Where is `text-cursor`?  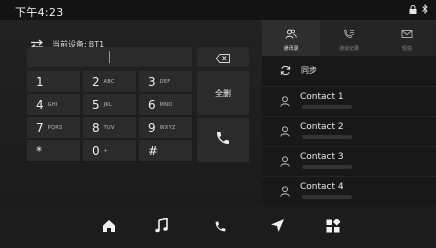 text-cursor is located at coordinates (109, 57).